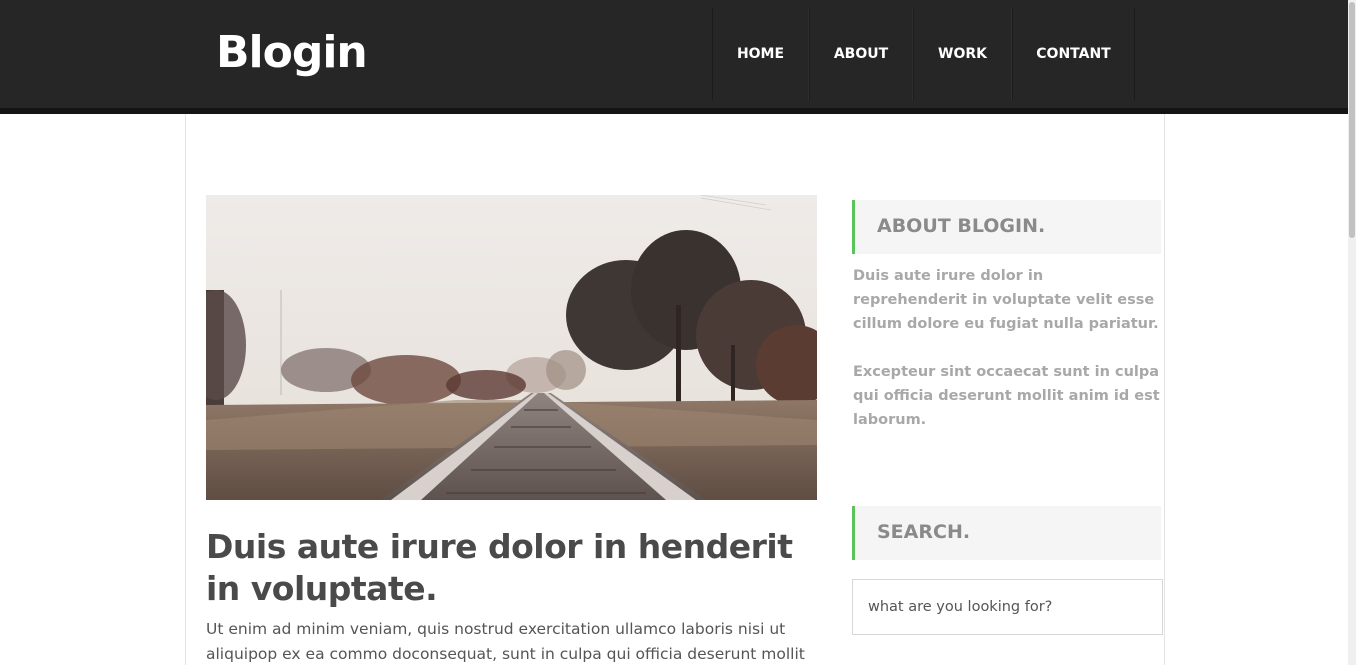 This screenshot has height=667, width=1356. I want to click on about-widget-heading: ABOUT BLOGIN., so click(1006, 227).